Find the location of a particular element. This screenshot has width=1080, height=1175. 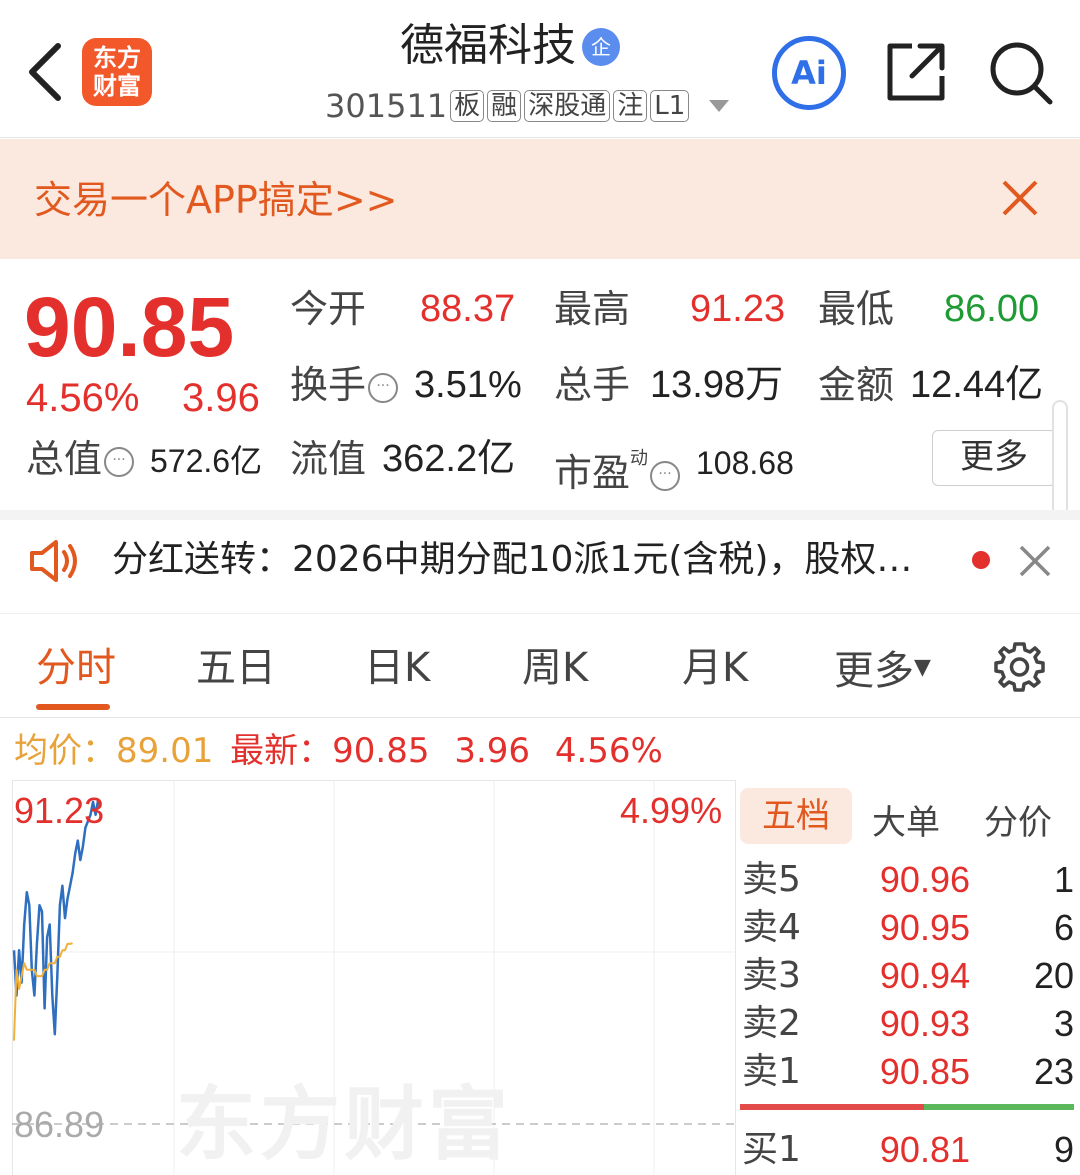

app-logo: 东方 财富 is located at coordinates (117, 72).